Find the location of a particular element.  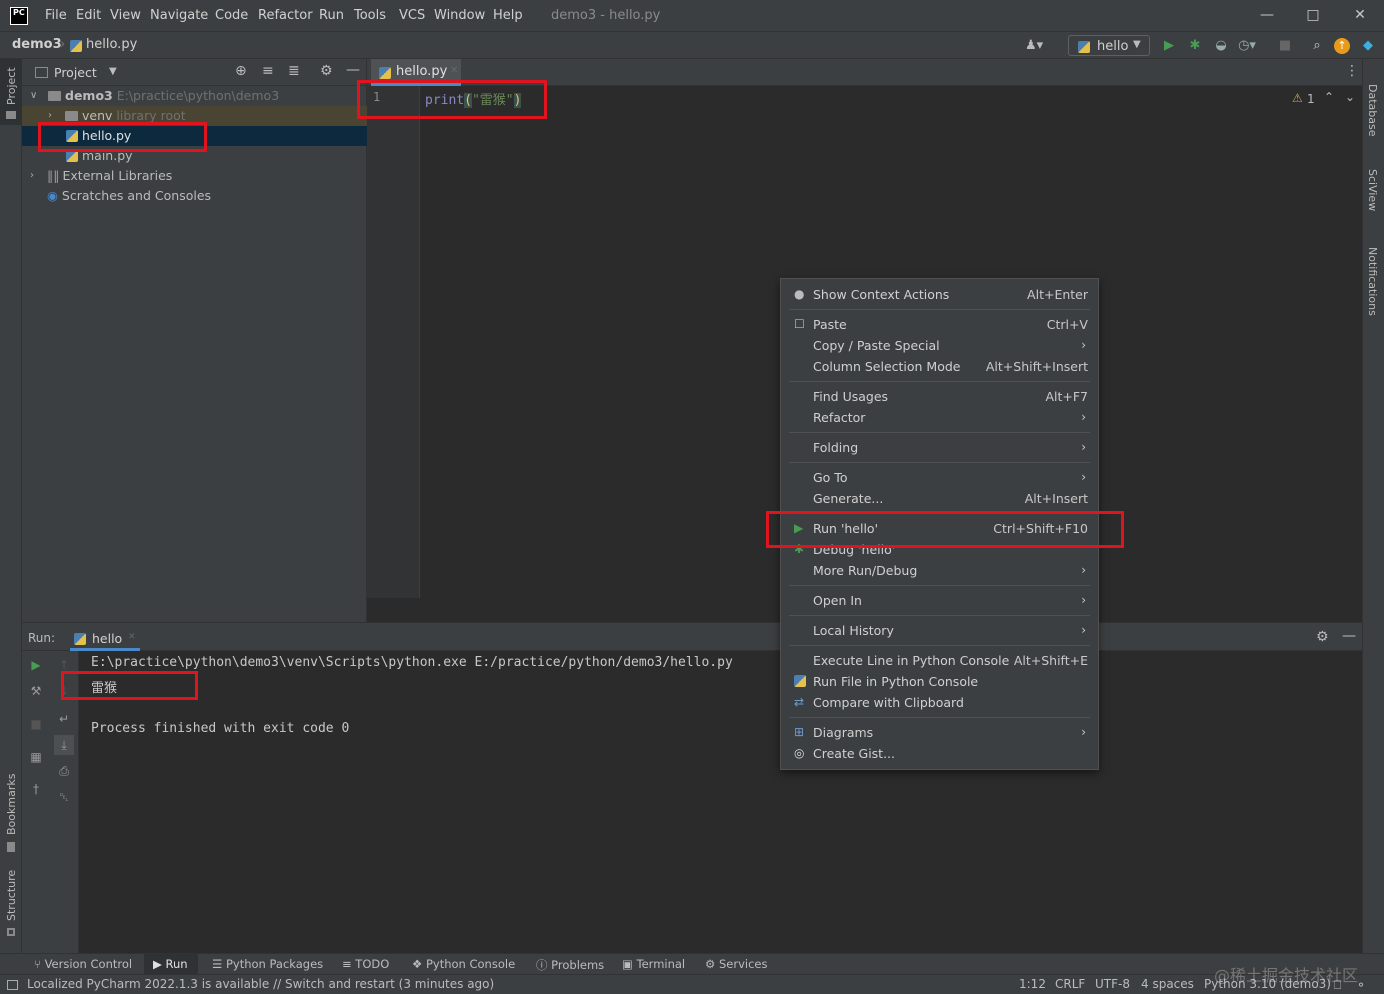

maximize-icon: □ is located at coordinates (1313, 15).